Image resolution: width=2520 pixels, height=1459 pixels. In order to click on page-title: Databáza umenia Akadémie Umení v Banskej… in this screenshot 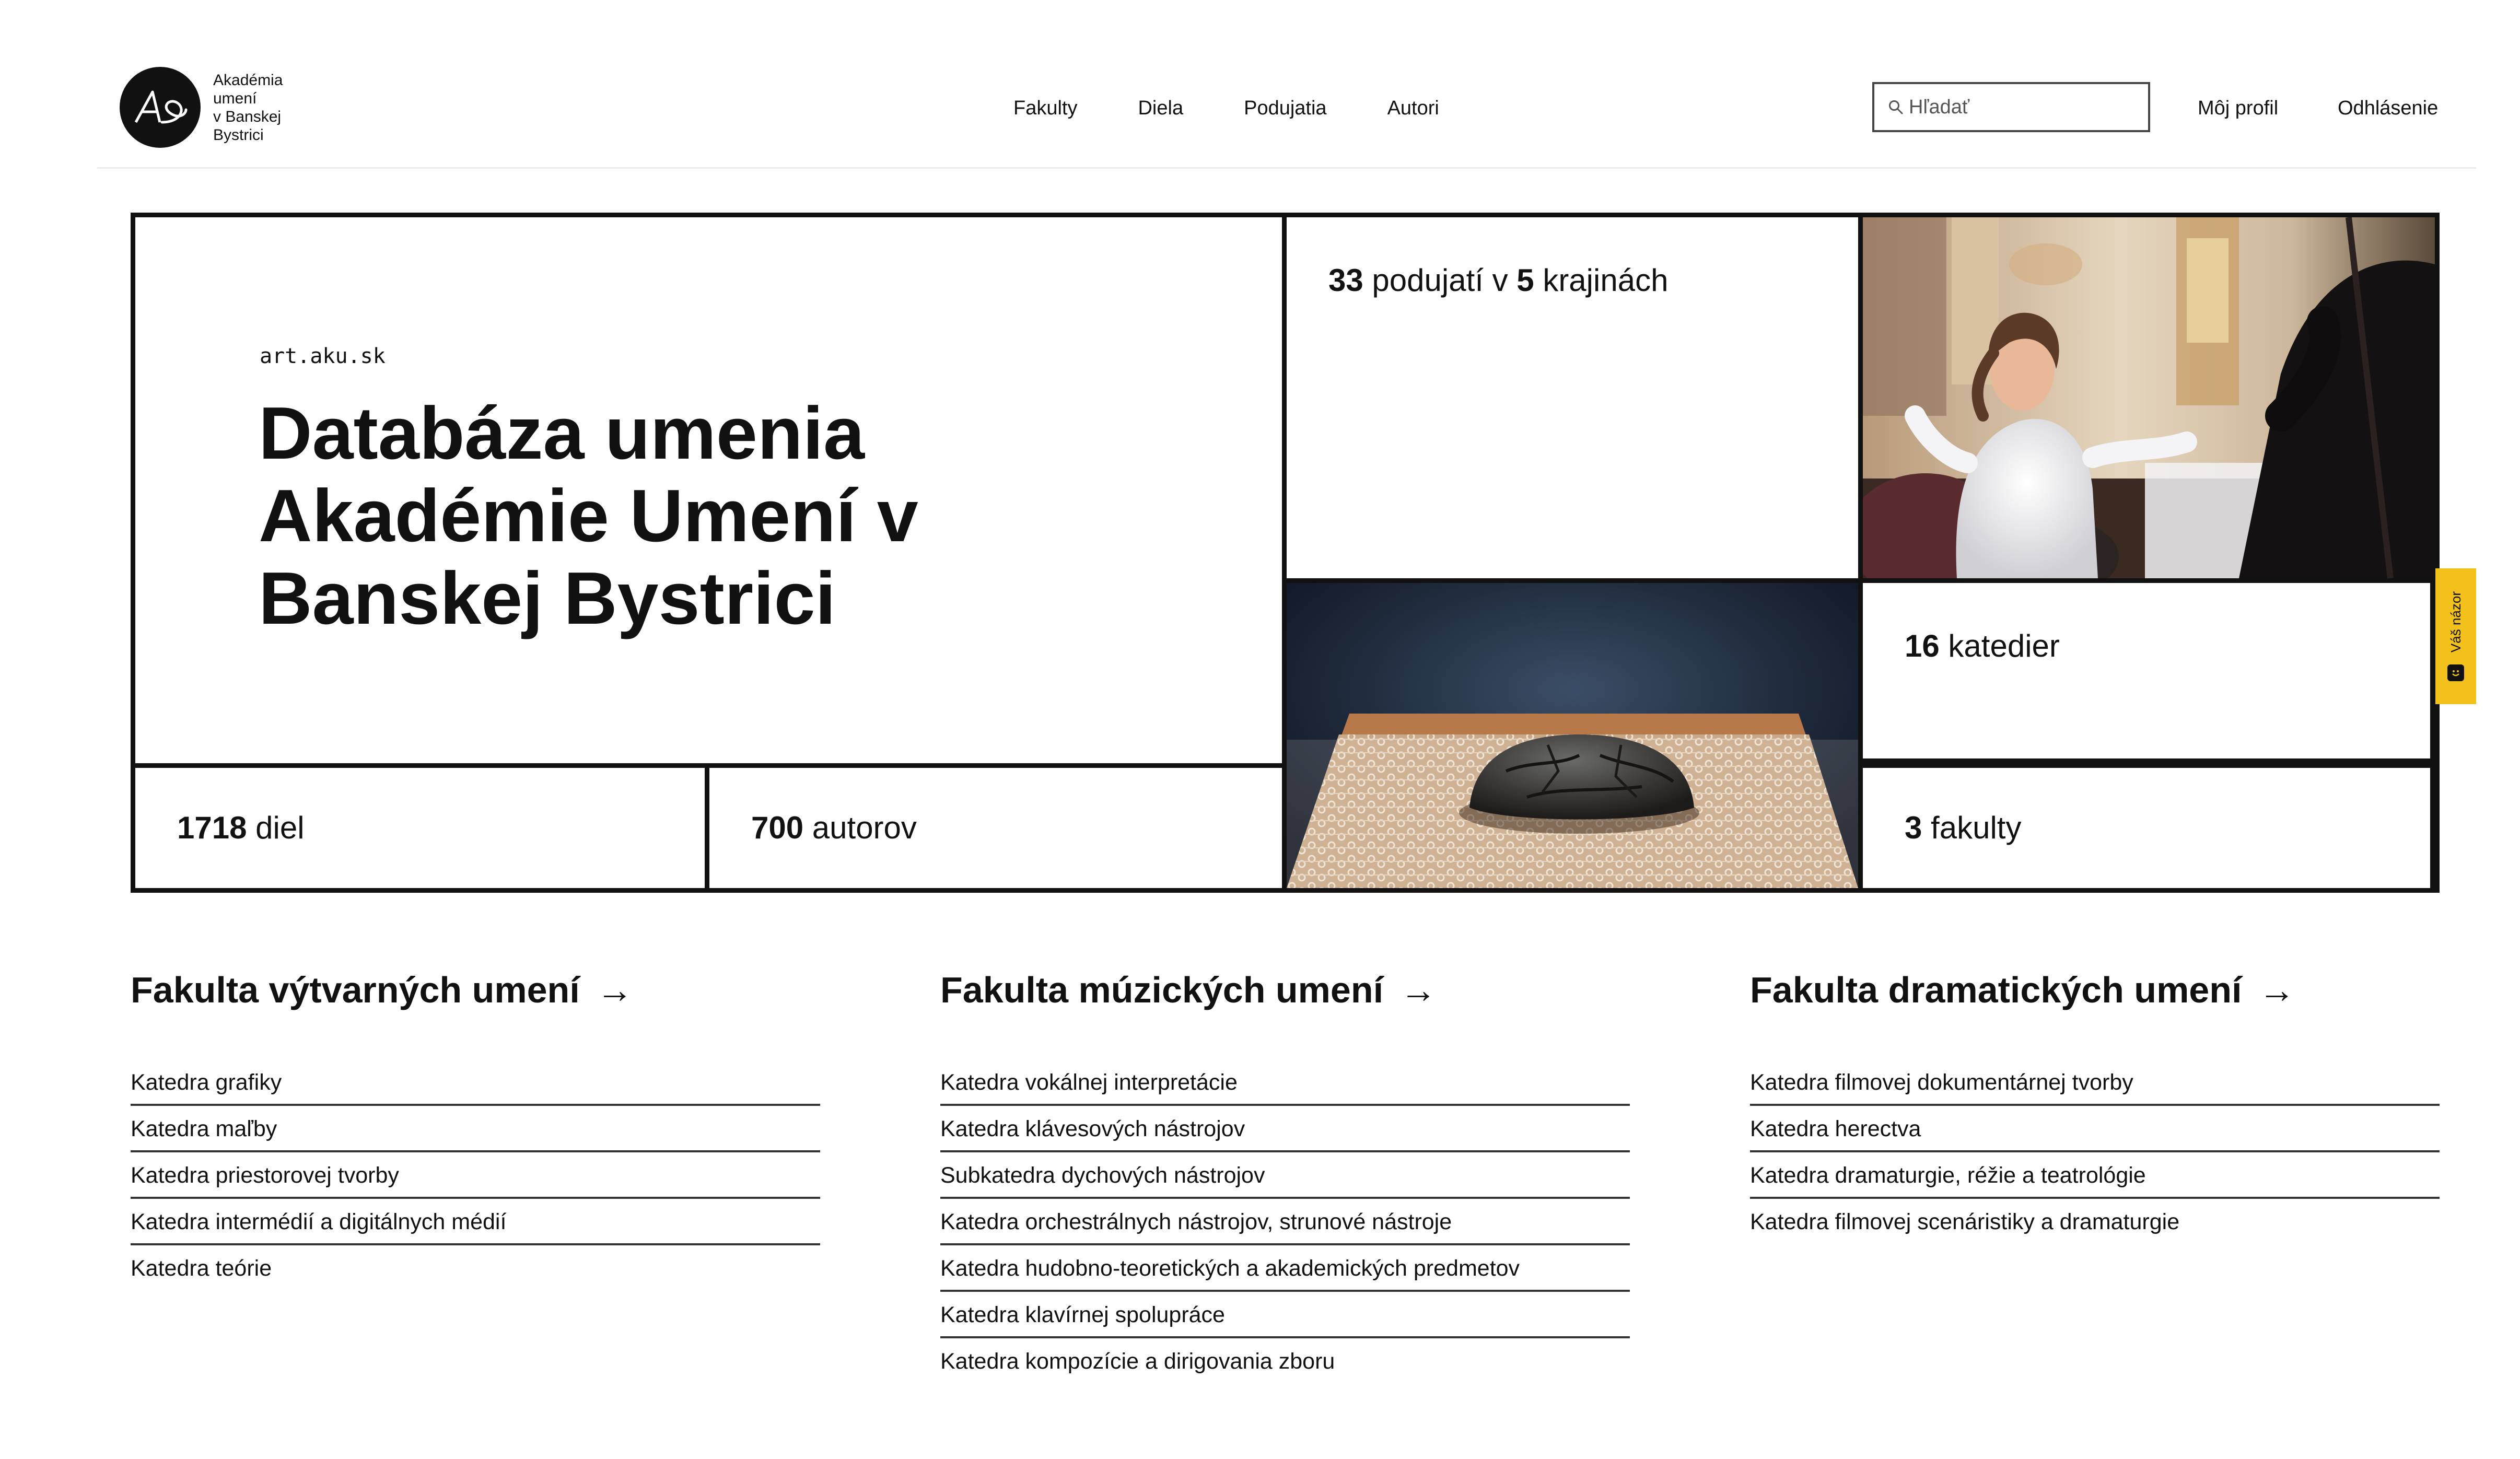, I will do `click(588, 516)`.